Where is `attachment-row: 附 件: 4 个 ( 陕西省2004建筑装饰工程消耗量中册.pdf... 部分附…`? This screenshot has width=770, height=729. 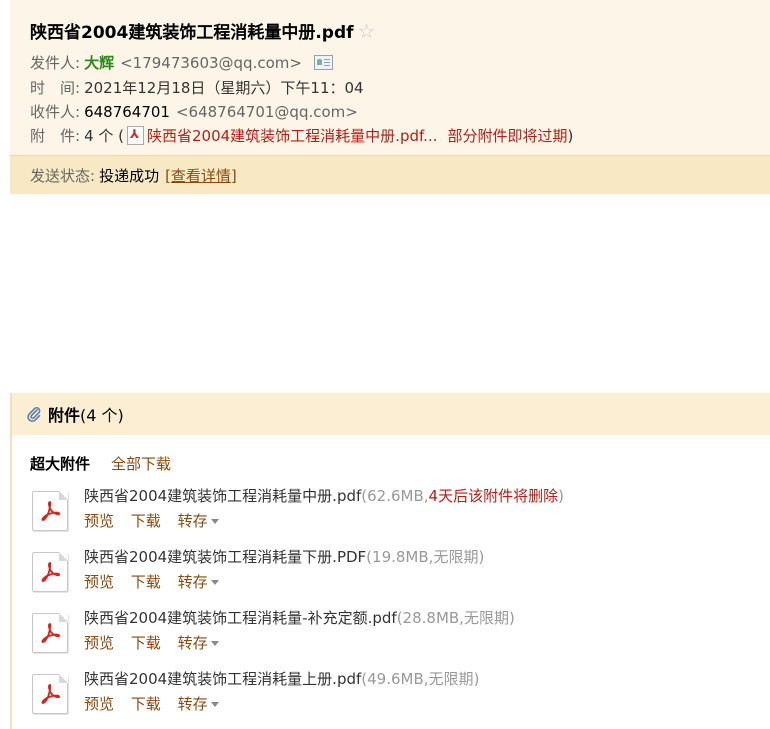
attachment-row: 附 件: 4 个 ( 陕西省2004建筑装饰工程消耗量中册.pdf... 部分附… is located at coordinates (301, 135).